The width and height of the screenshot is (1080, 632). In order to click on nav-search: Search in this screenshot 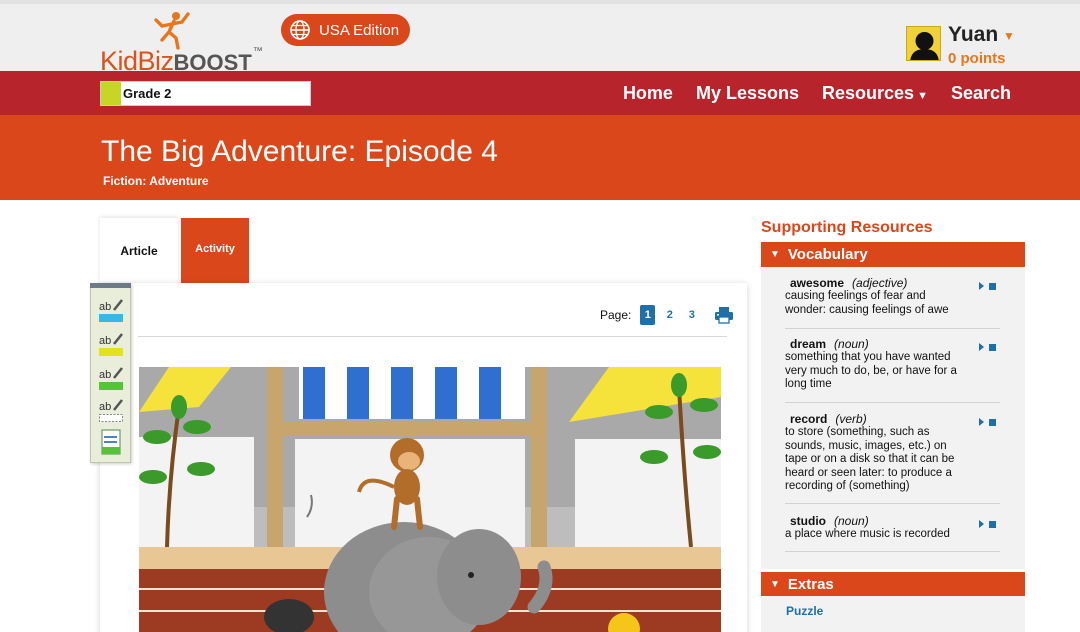, I will do `click(981, 93)`.